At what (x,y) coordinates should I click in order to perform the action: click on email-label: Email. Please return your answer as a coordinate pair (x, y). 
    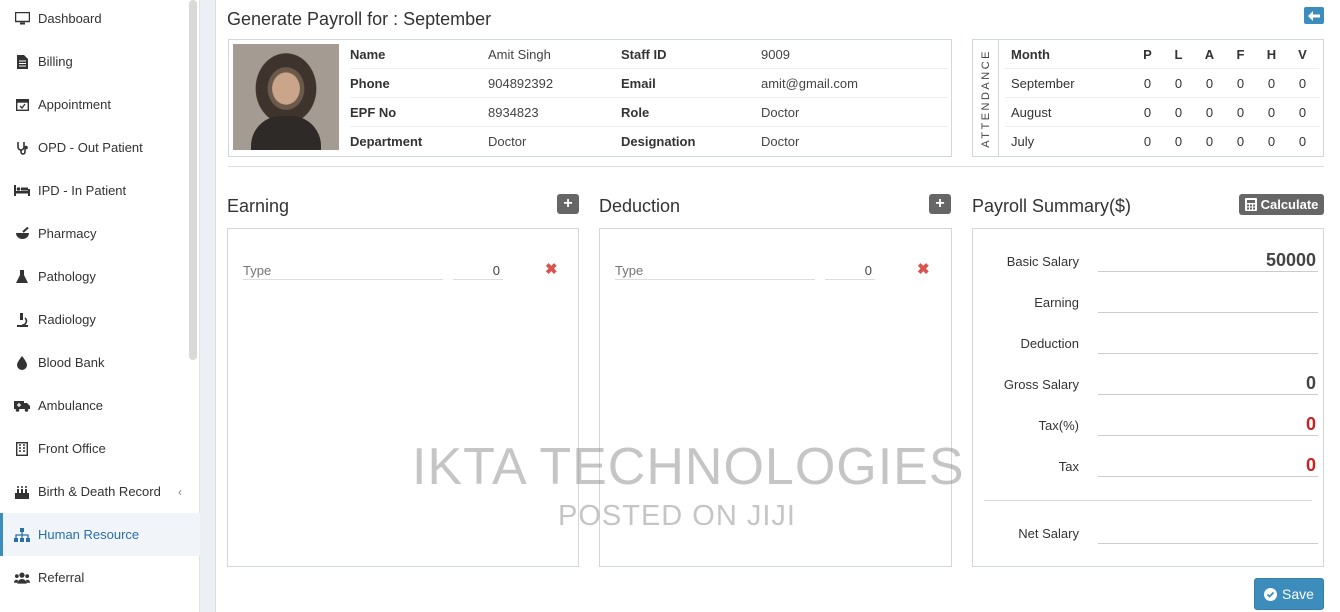
    Looking at the image, I should click on (638, 83).